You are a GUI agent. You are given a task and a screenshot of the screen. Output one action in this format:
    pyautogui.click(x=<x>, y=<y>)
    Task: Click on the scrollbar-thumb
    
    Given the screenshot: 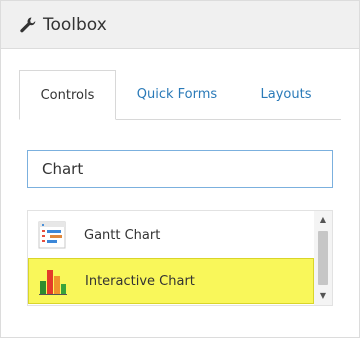 What is the action you would take?
    pyautogui.click(x=323, y=258)
    